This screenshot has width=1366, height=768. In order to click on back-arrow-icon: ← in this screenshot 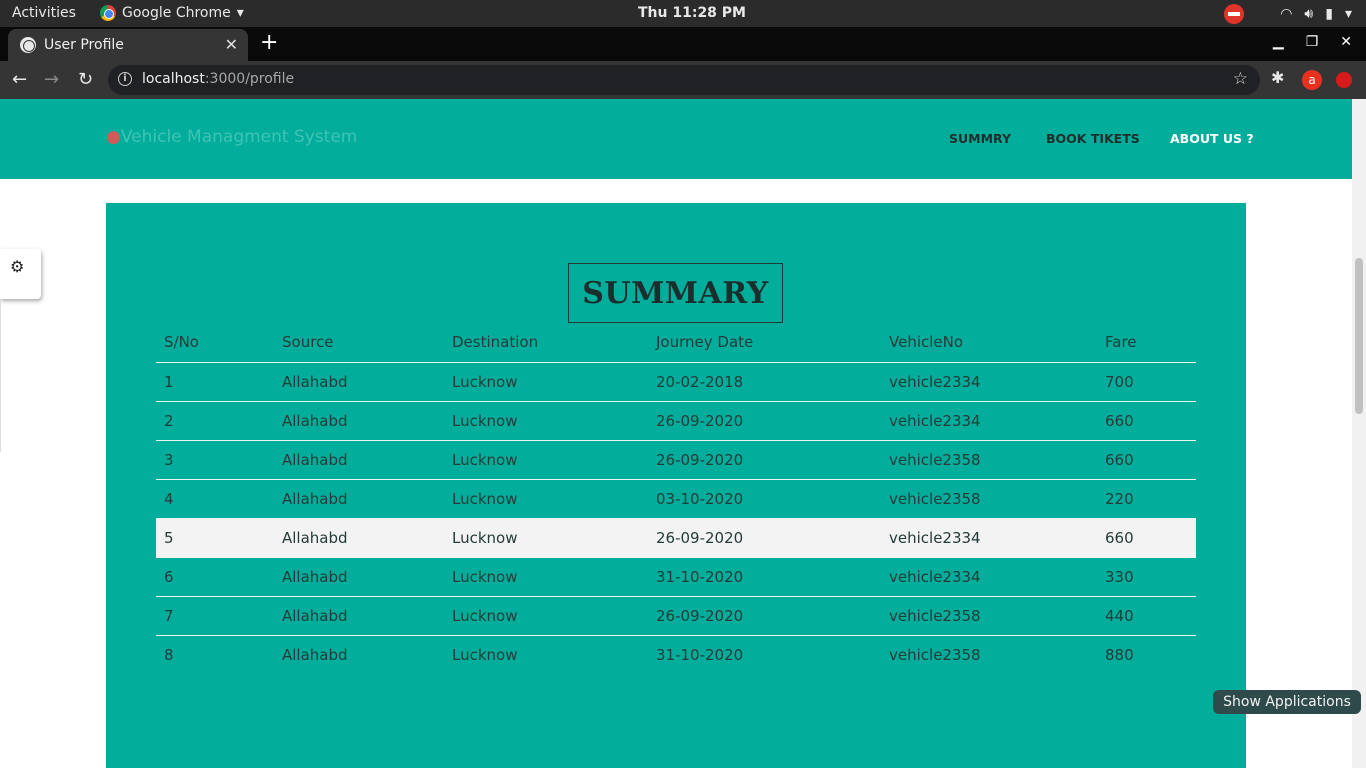, I will do `click(19, 79)`.